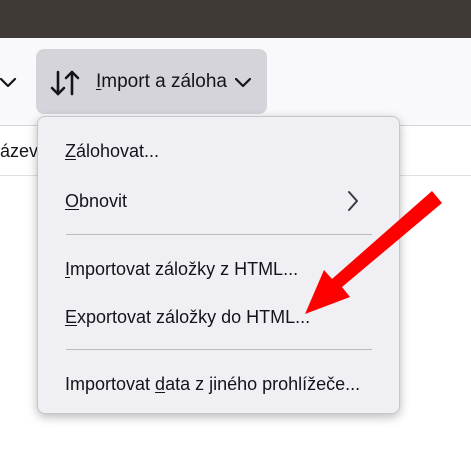 The width and height of the screenshot is (471, 459). I want to click on sort-arrows-icon, so click(65, 83).